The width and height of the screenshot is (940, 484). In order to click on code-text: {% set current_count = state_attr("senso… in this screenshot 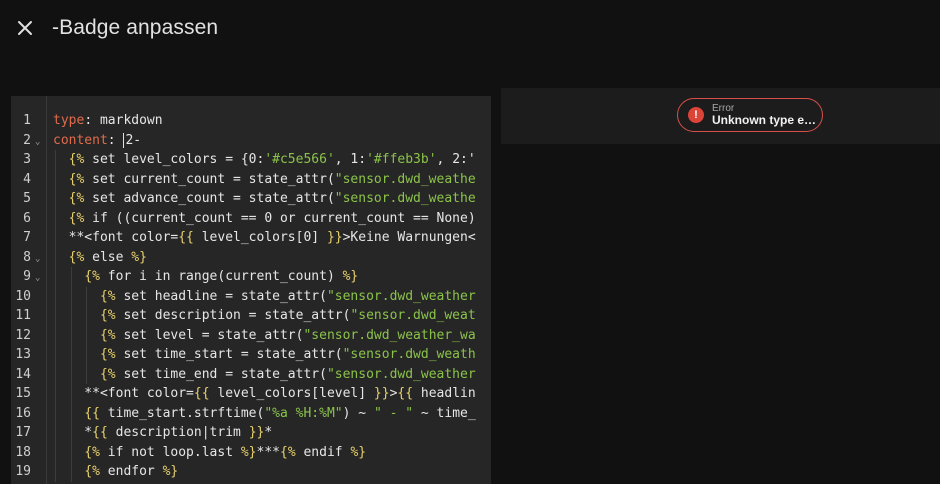, I will do `click(272, 179)`.